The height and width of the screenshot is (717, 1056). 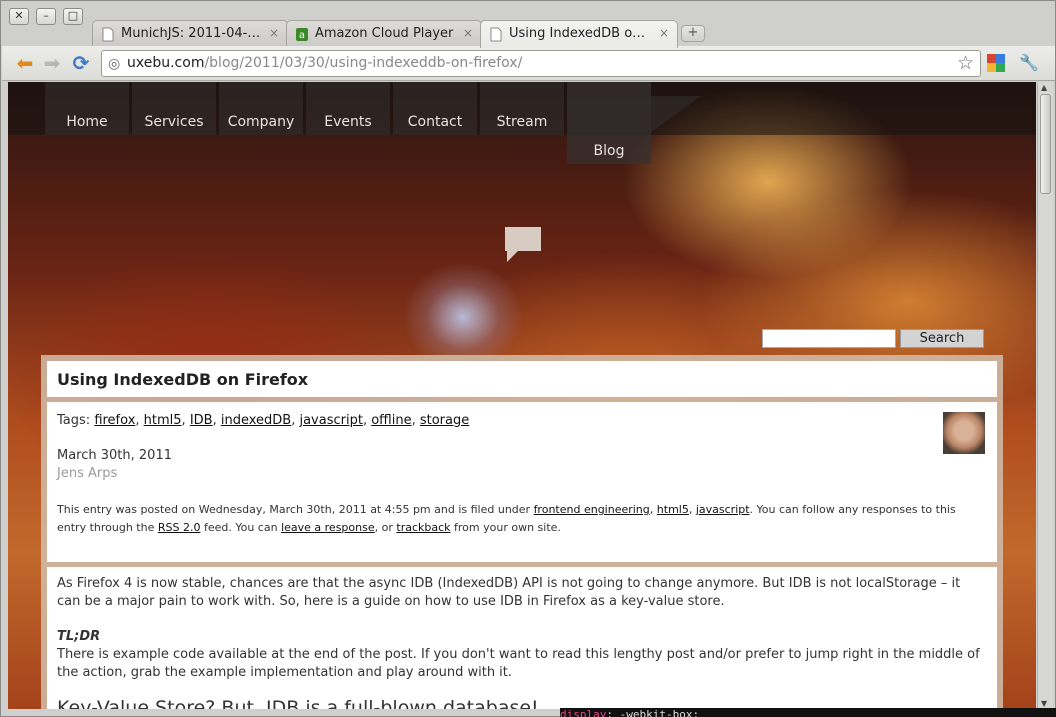 I want to click on back-icon: ⬅, so click(x=25, y=63).